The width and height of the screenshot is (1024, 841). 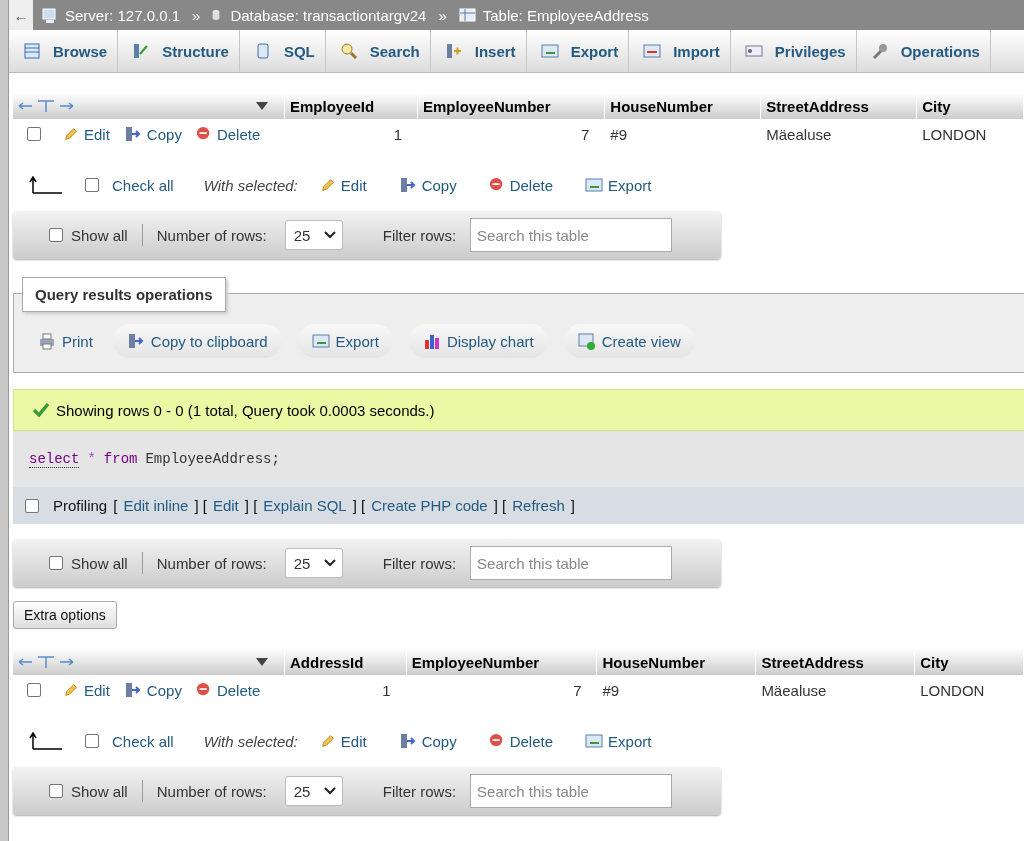 What do you see at coordinates (518, 459) in the screenshot?
I see `sql-query: select * from EmployeeAddress;` at bounding box center [518, 459].